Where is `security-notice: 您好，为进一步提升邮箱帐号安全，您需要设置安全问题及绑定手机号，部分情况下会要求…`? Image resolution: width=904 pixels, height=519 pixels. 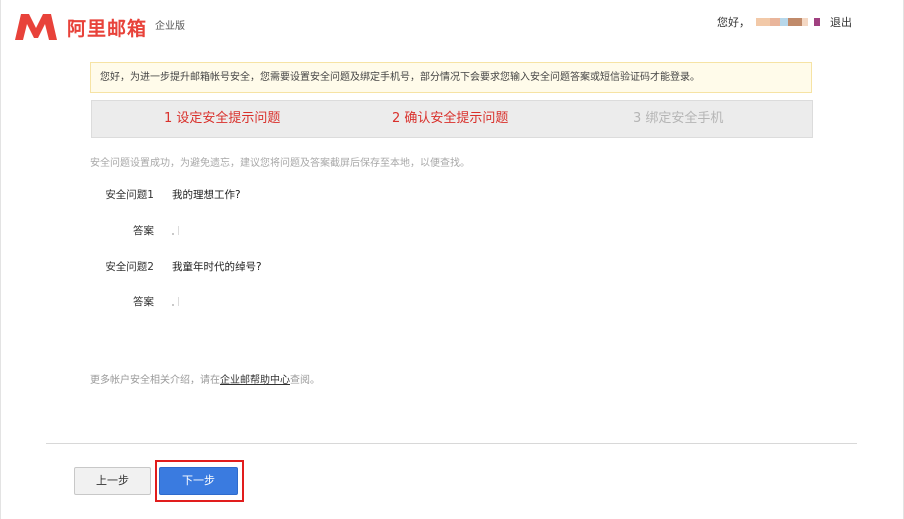
security-notice: 您好，为进一步提升邮箱帐号安全，您需要设置安全问题及绑定手机号，部分情况下会要求… is located at coordinates (451, 77).